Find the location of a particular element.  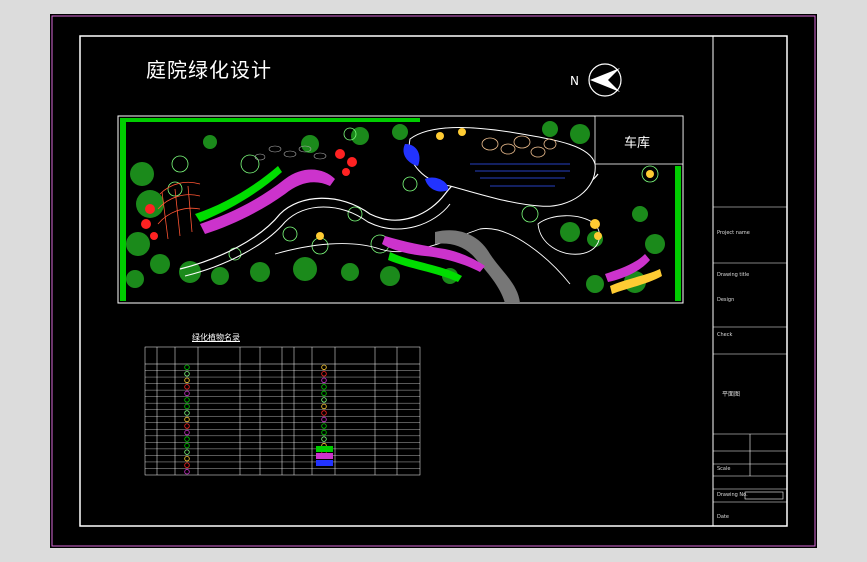

table-row-lines is located at coordinates (282, 419).